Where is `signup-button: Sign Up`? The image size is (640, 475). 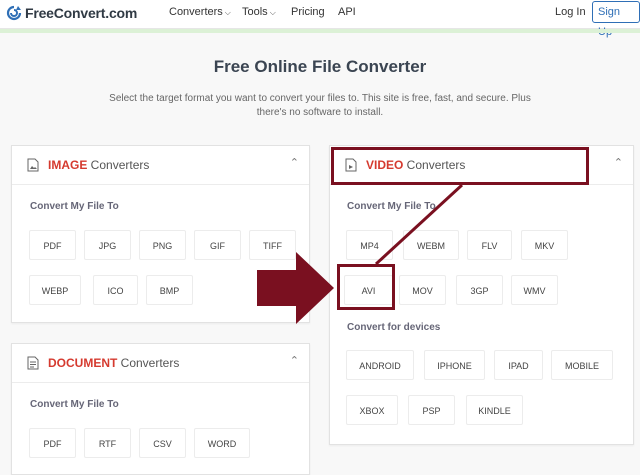 signup-button: Sign Up is located at coordinates (616, 19).